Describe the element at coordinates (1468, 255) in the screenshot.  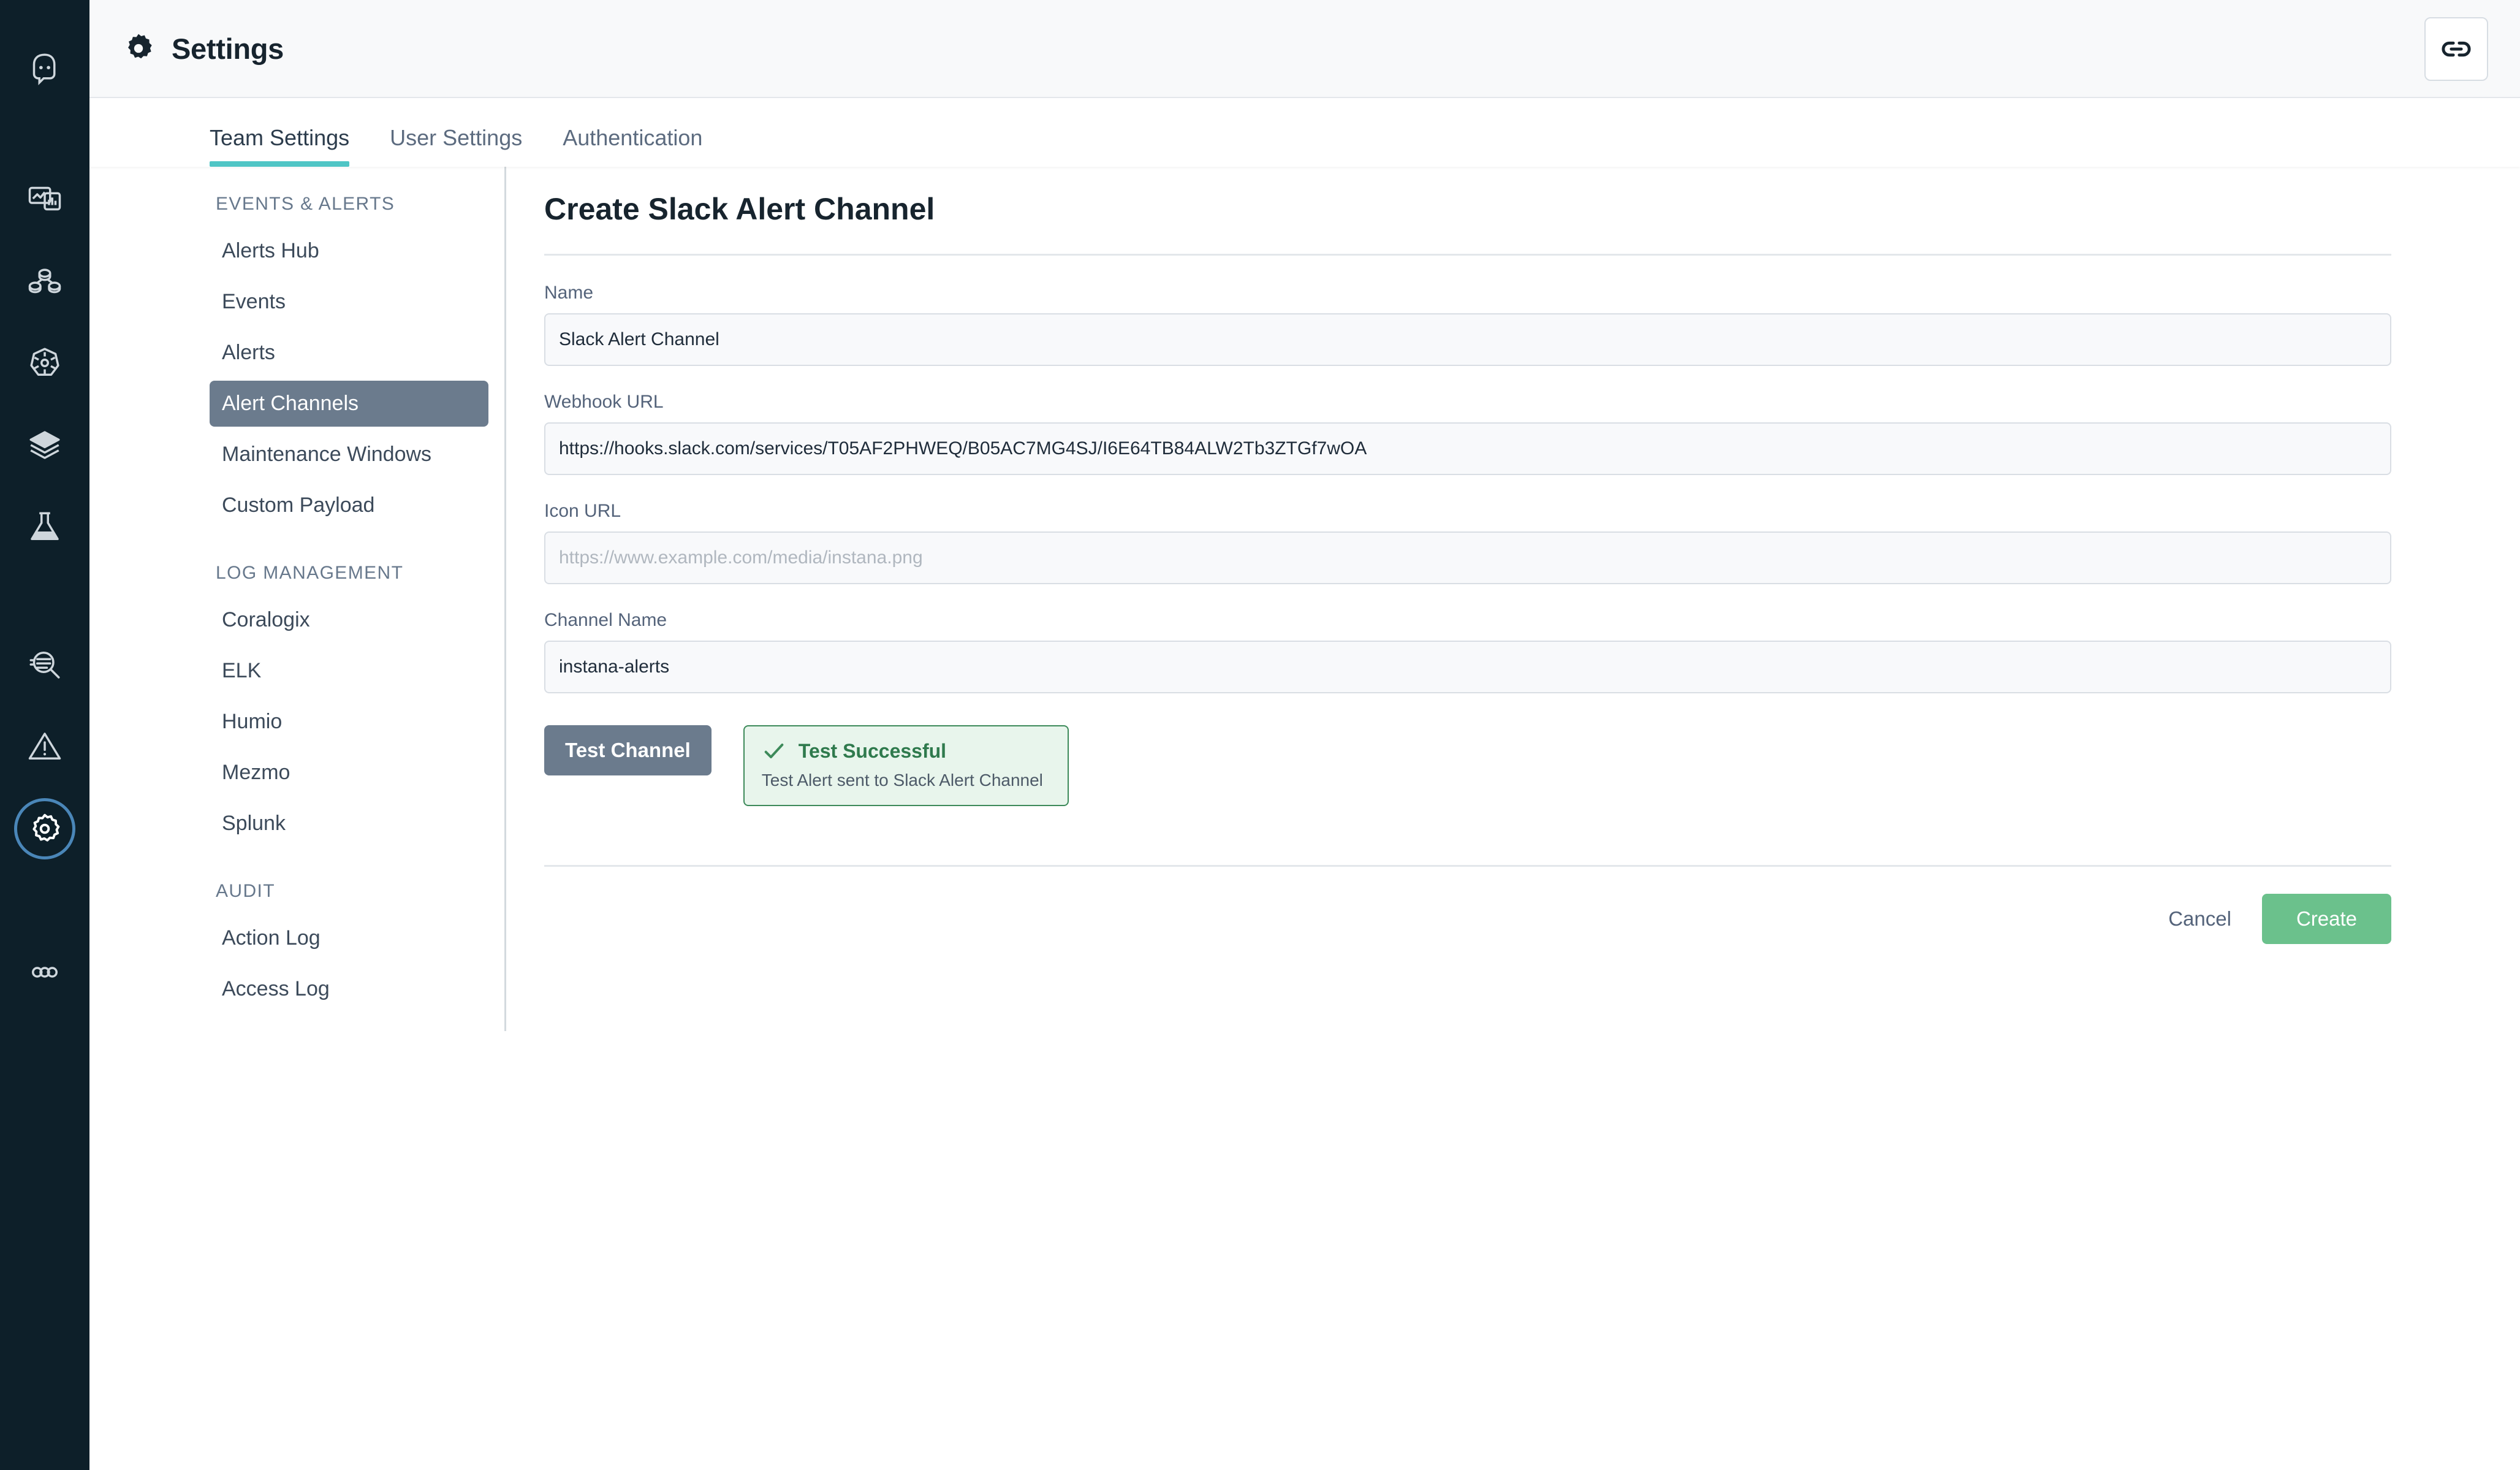
I see `title-divider` at that location.